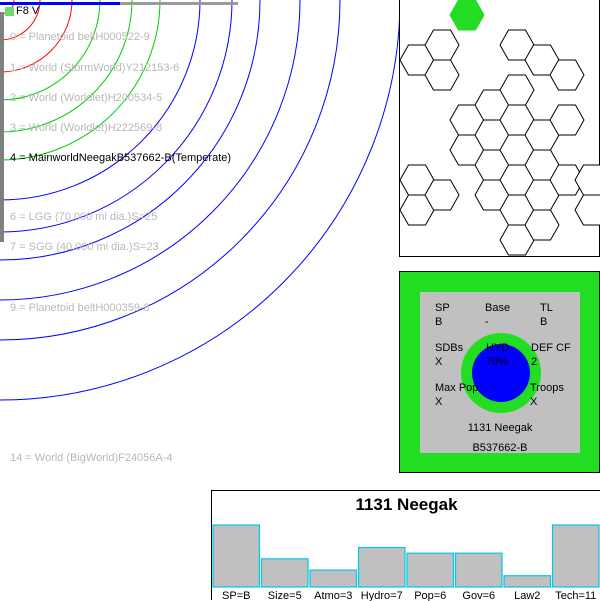 The height and width of the screenshot is (601, 600). I want to click on troops-label: Troops, so click(547, 388).